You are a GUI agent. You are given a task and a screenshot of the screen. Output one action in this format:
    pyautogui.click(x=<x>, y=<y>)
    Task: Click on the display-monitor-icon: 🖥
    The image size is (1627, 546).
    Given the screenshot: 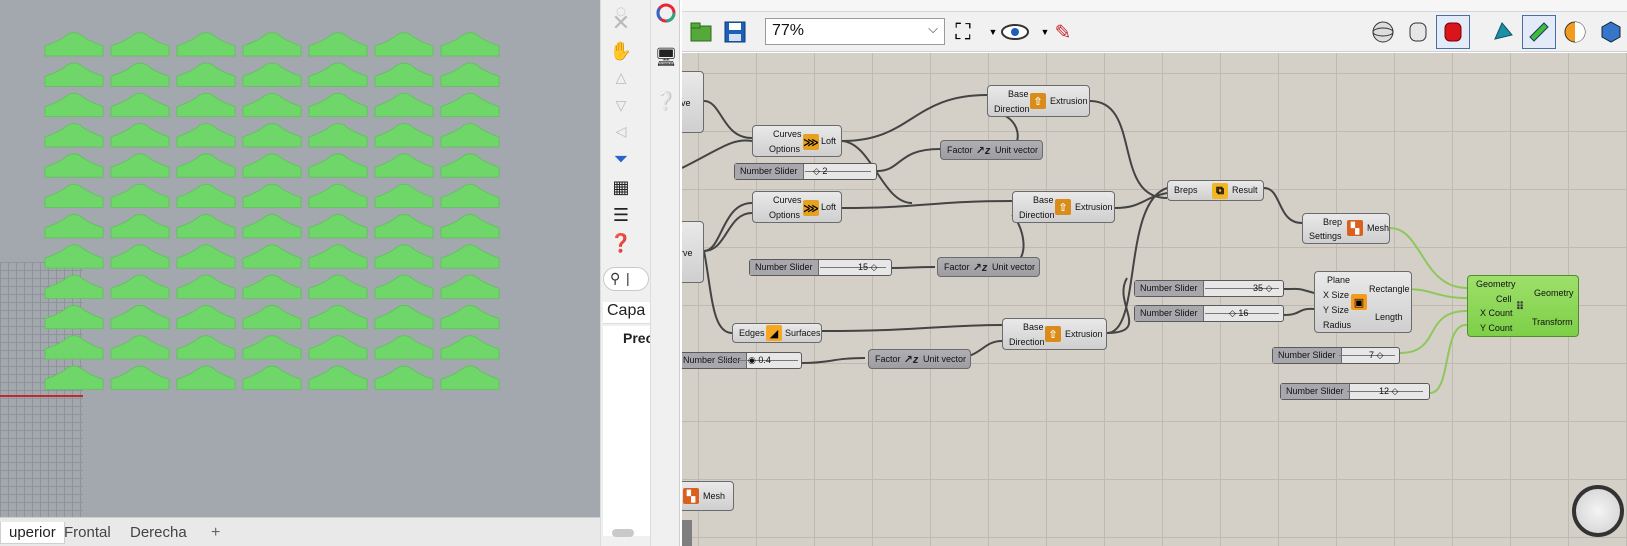 What is the action you would take?
    pyautogui.click(x=666, y=57)
    